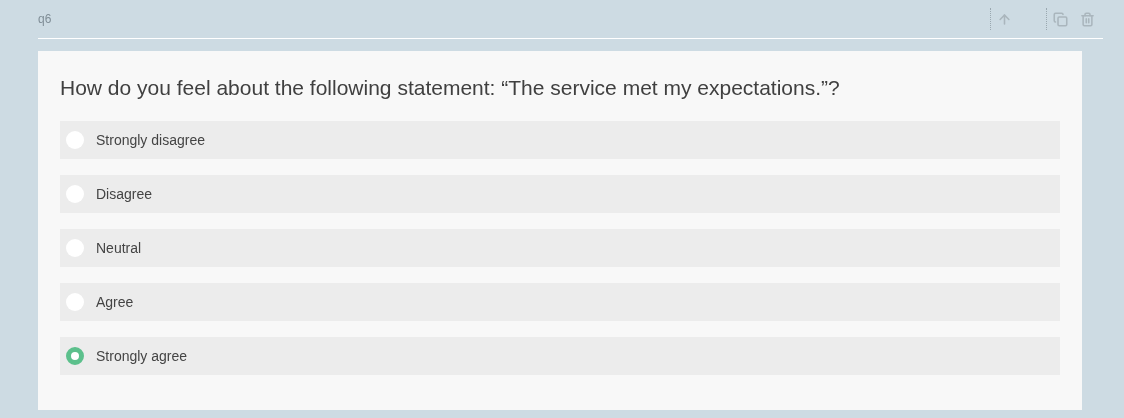 The image size is (1124, 418). I want to click on option-label: Strongly disagree, so click(150, 140).